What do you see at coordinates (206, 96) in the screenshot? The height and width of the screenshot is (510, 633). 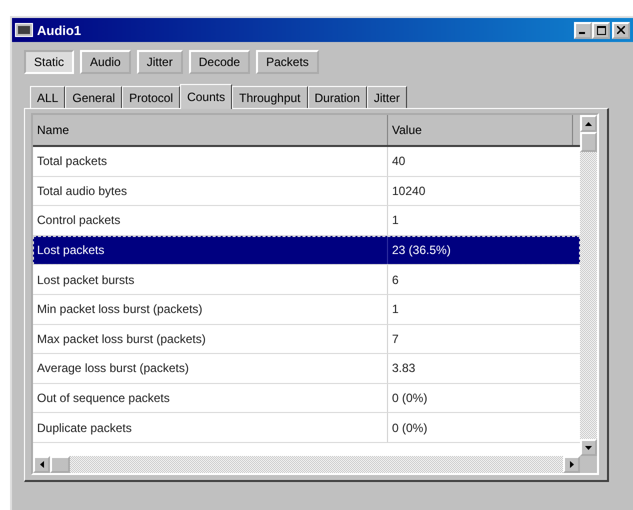 I see `tab: Counts` at bounding box center [206, 96].